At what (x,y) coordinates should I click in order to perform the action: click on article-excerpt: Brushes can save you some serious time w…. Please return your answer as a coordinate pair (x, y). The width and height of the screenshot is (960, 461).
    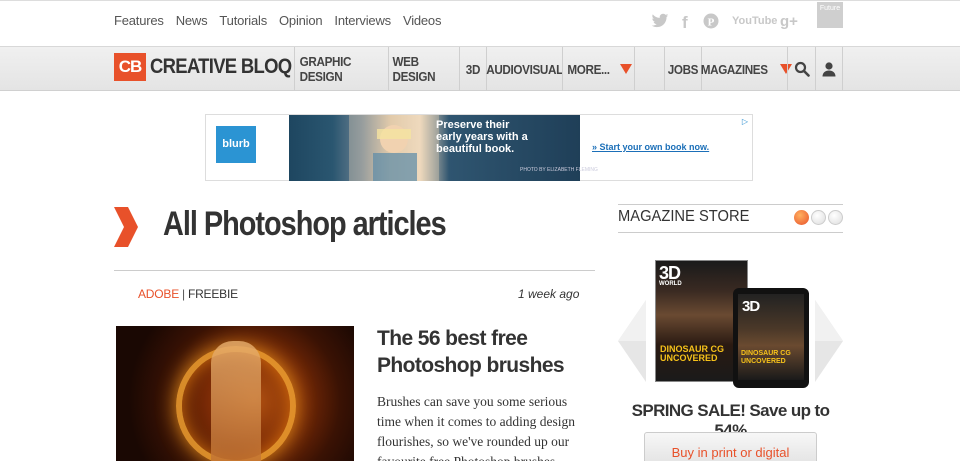
    Looking at the image, I should click on (476, 427).